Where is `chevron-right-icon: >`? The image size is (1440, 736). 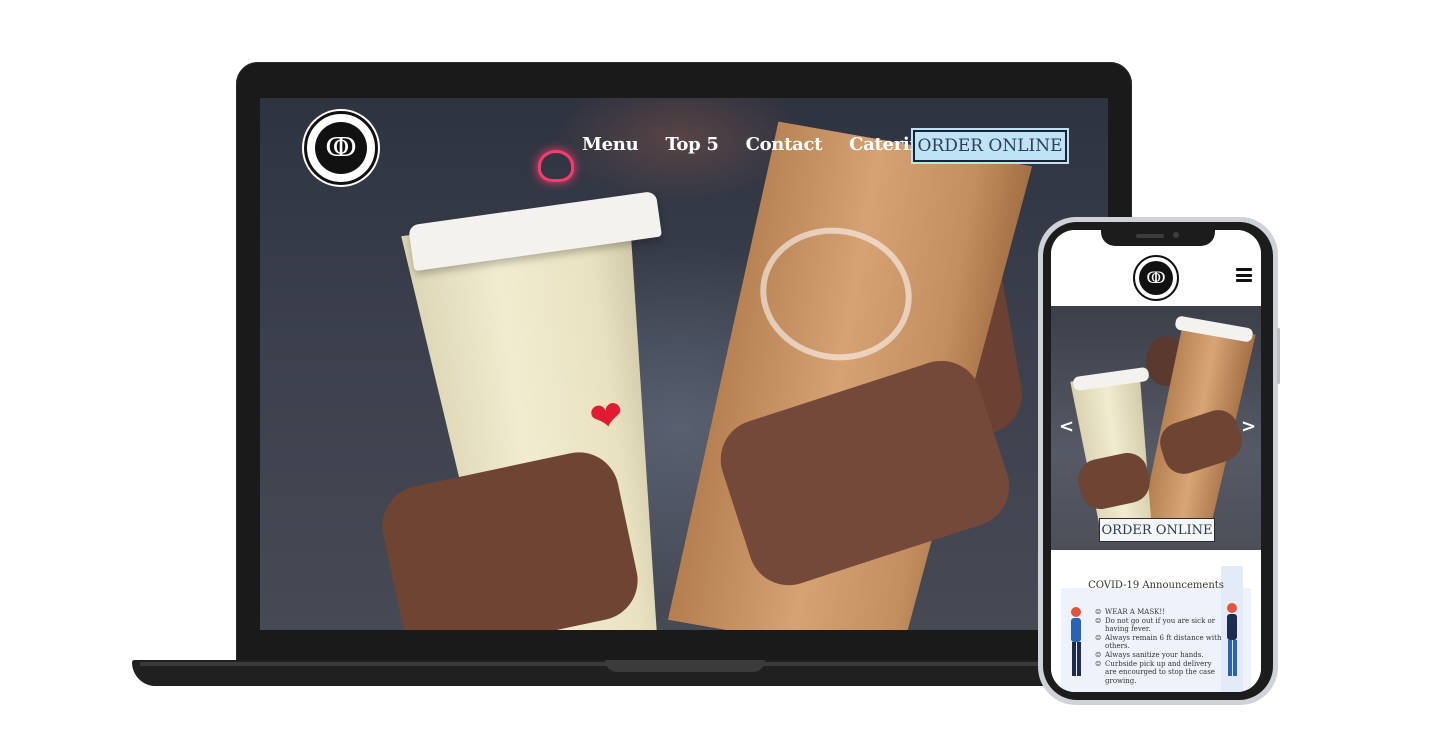 chevron-right-icon: > is located at coordinates (1248, 426).